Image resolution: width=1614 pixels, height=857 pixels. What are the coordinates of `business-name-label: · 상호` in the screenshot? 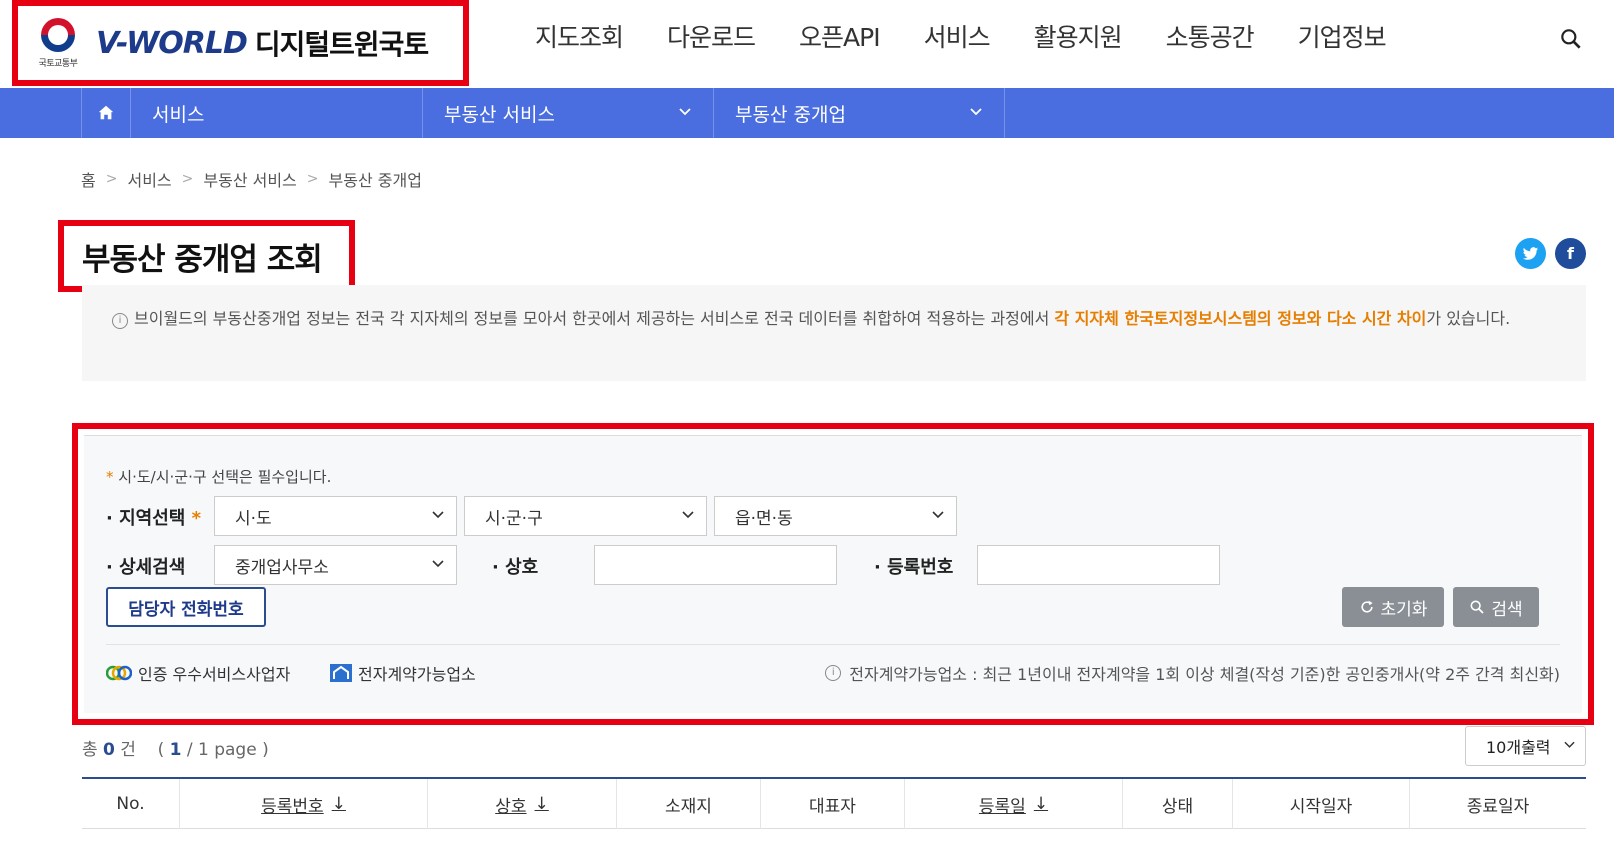 It's located at (515, 567).